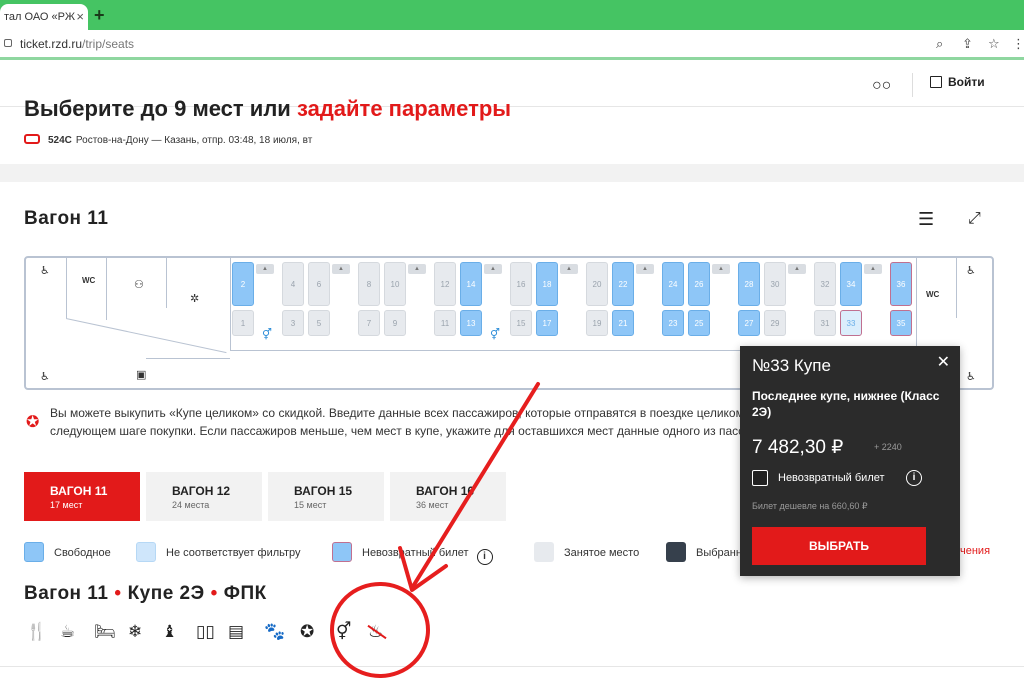  Describe the element at coordinates (939, 44) in the screenshot. I see `zoom-icon: ⌕` at that location.